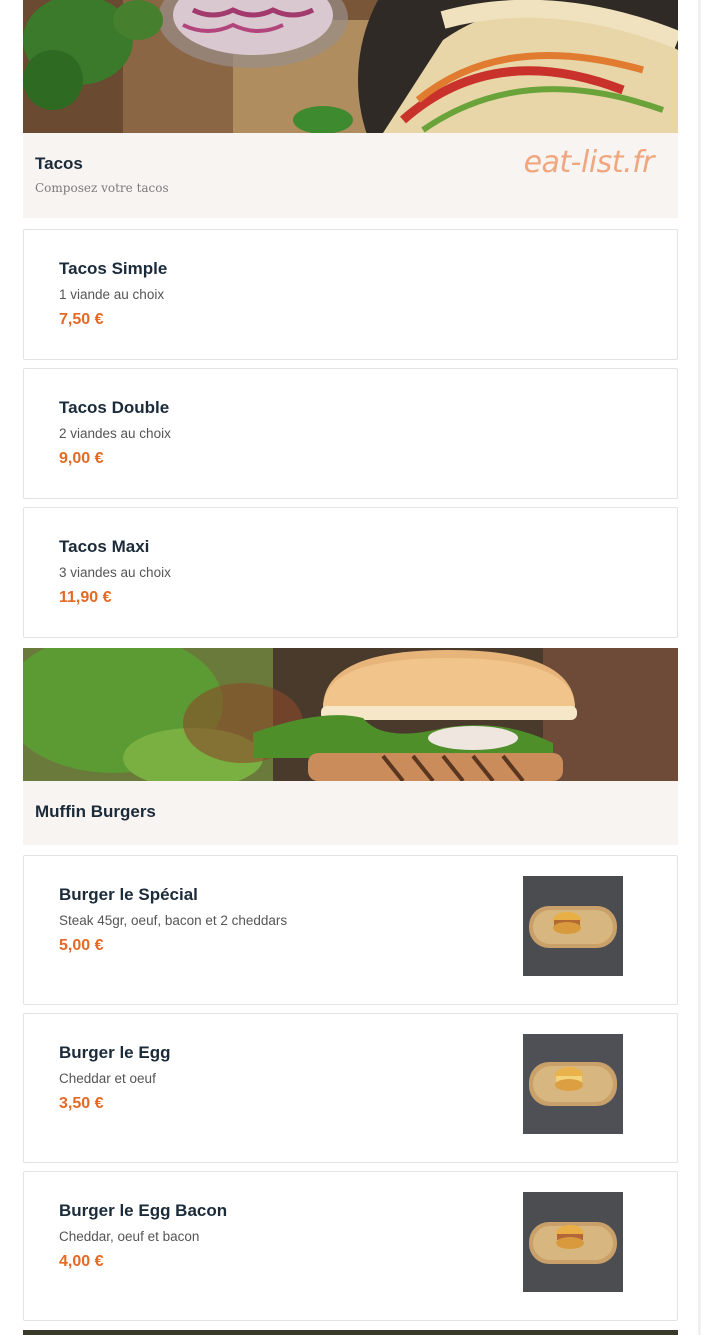  What do you see at coordinates (129, 1236) in the screenshot?
I see `item-description: Cheddar, oeuf et bacon` at bounding box center [129, 1236].